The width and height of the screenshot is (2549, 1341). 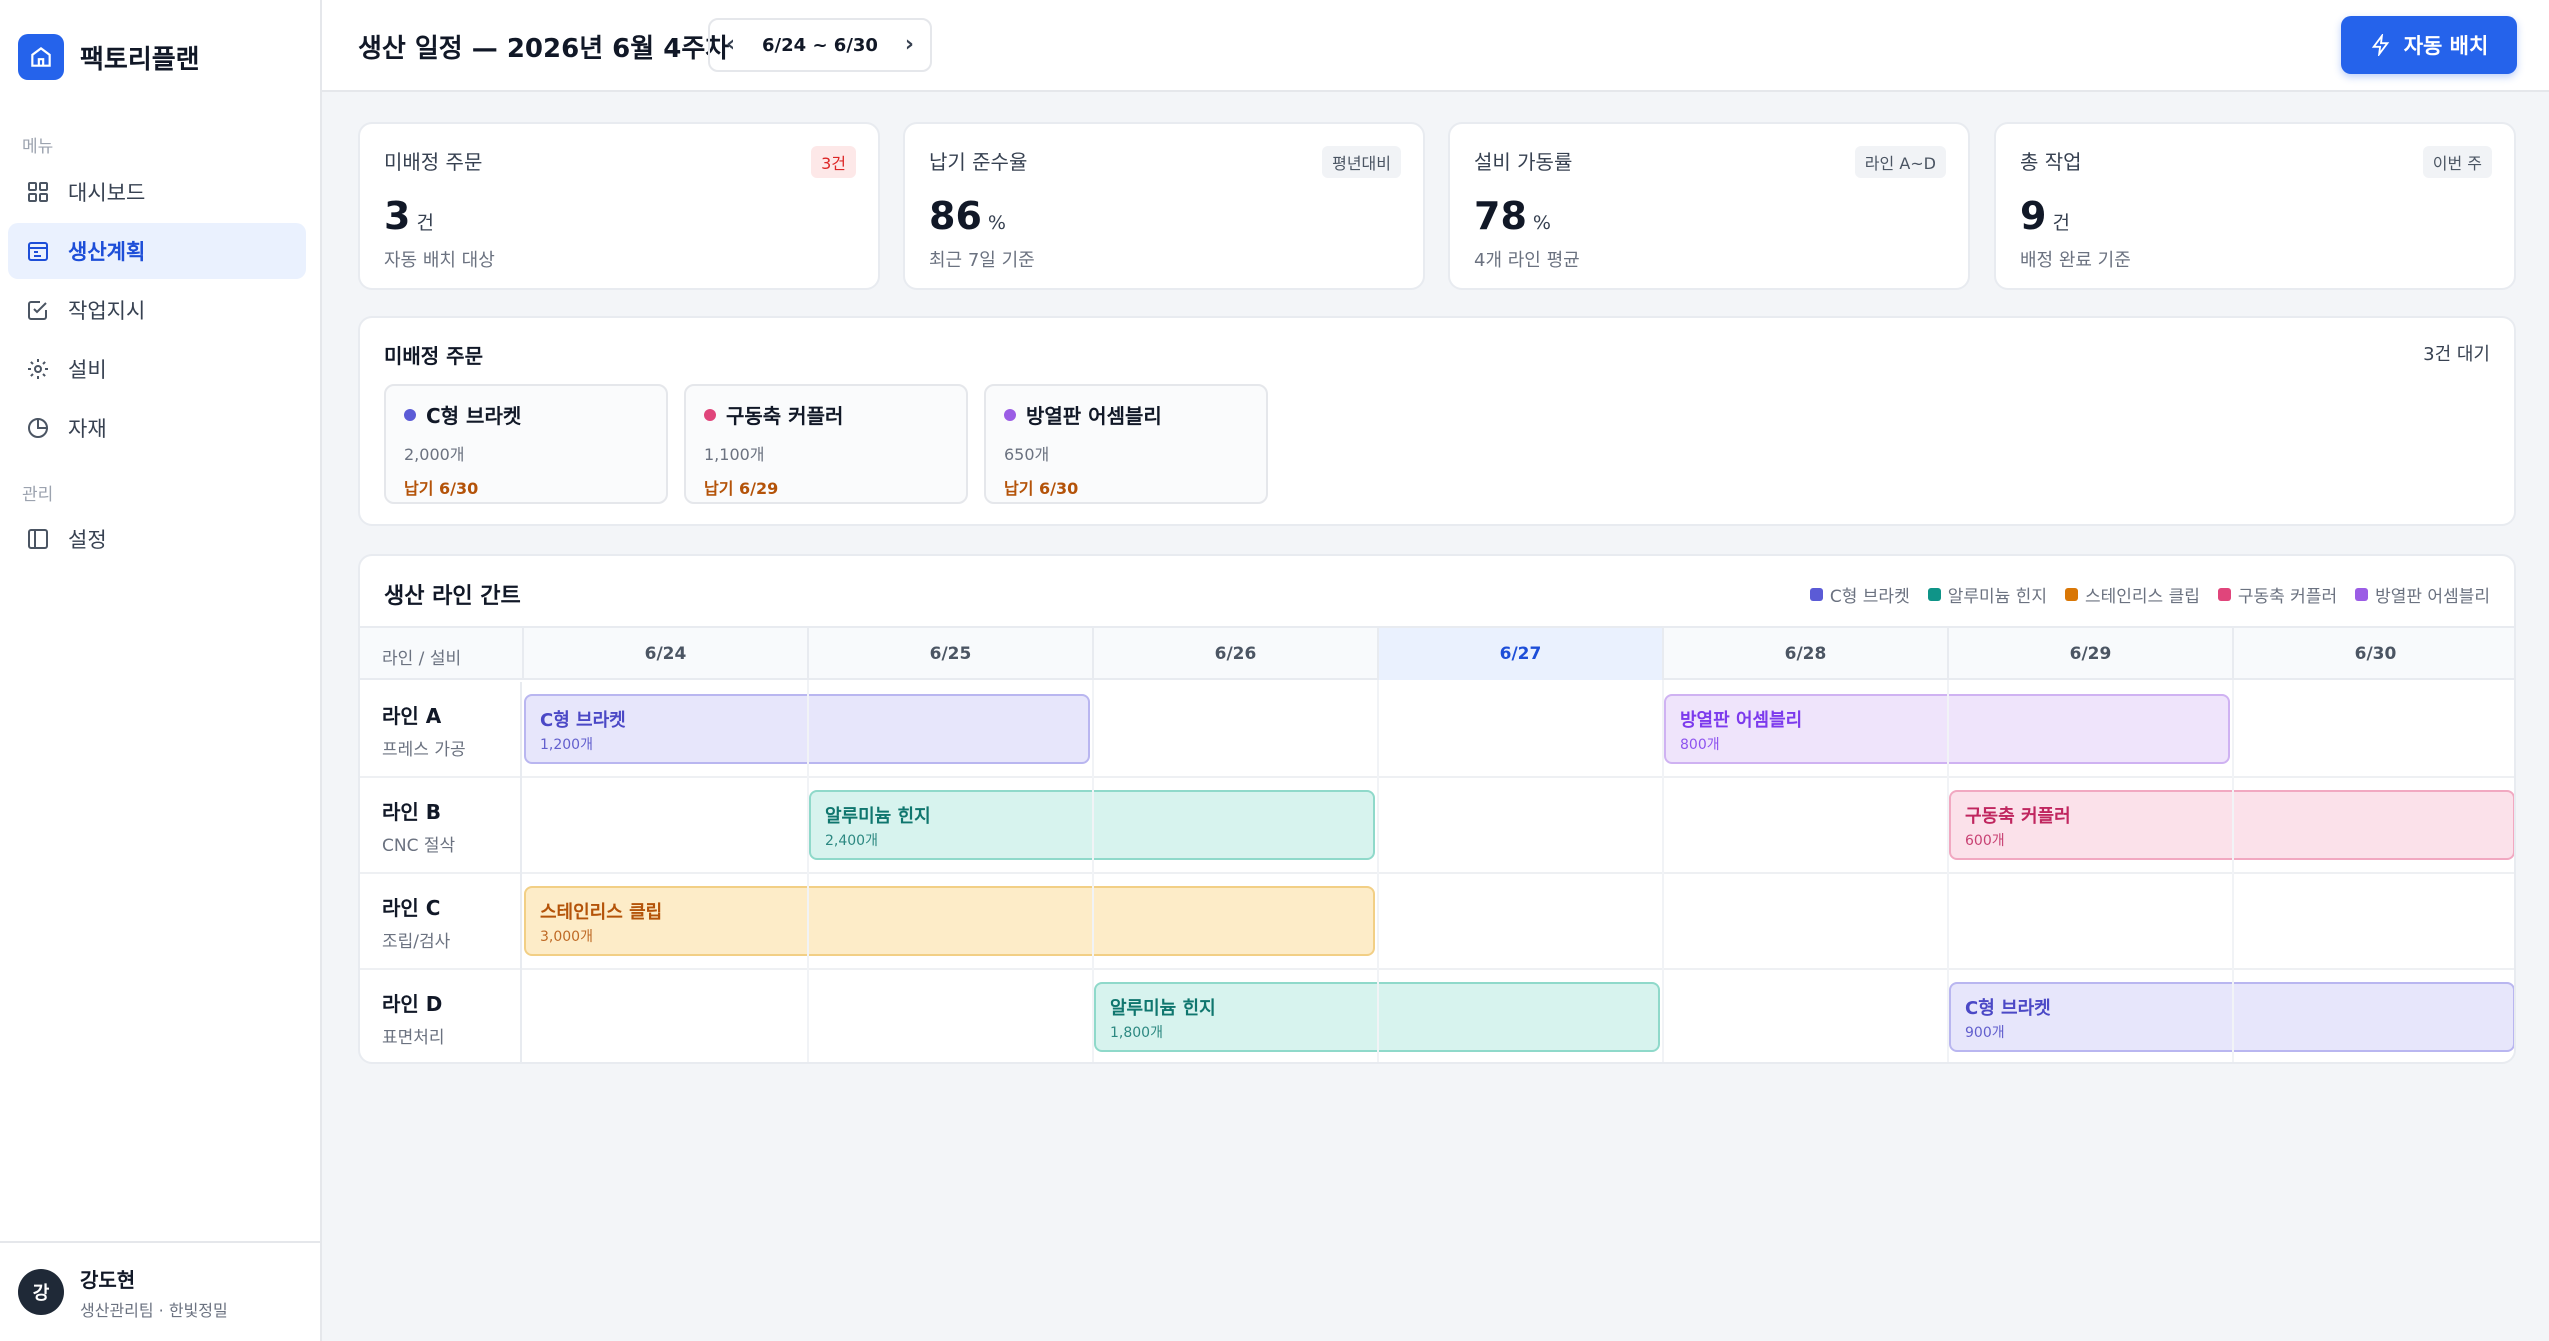 I want to click on legend-item: 알루미늄 힌지, so click(x=1987, y=594).